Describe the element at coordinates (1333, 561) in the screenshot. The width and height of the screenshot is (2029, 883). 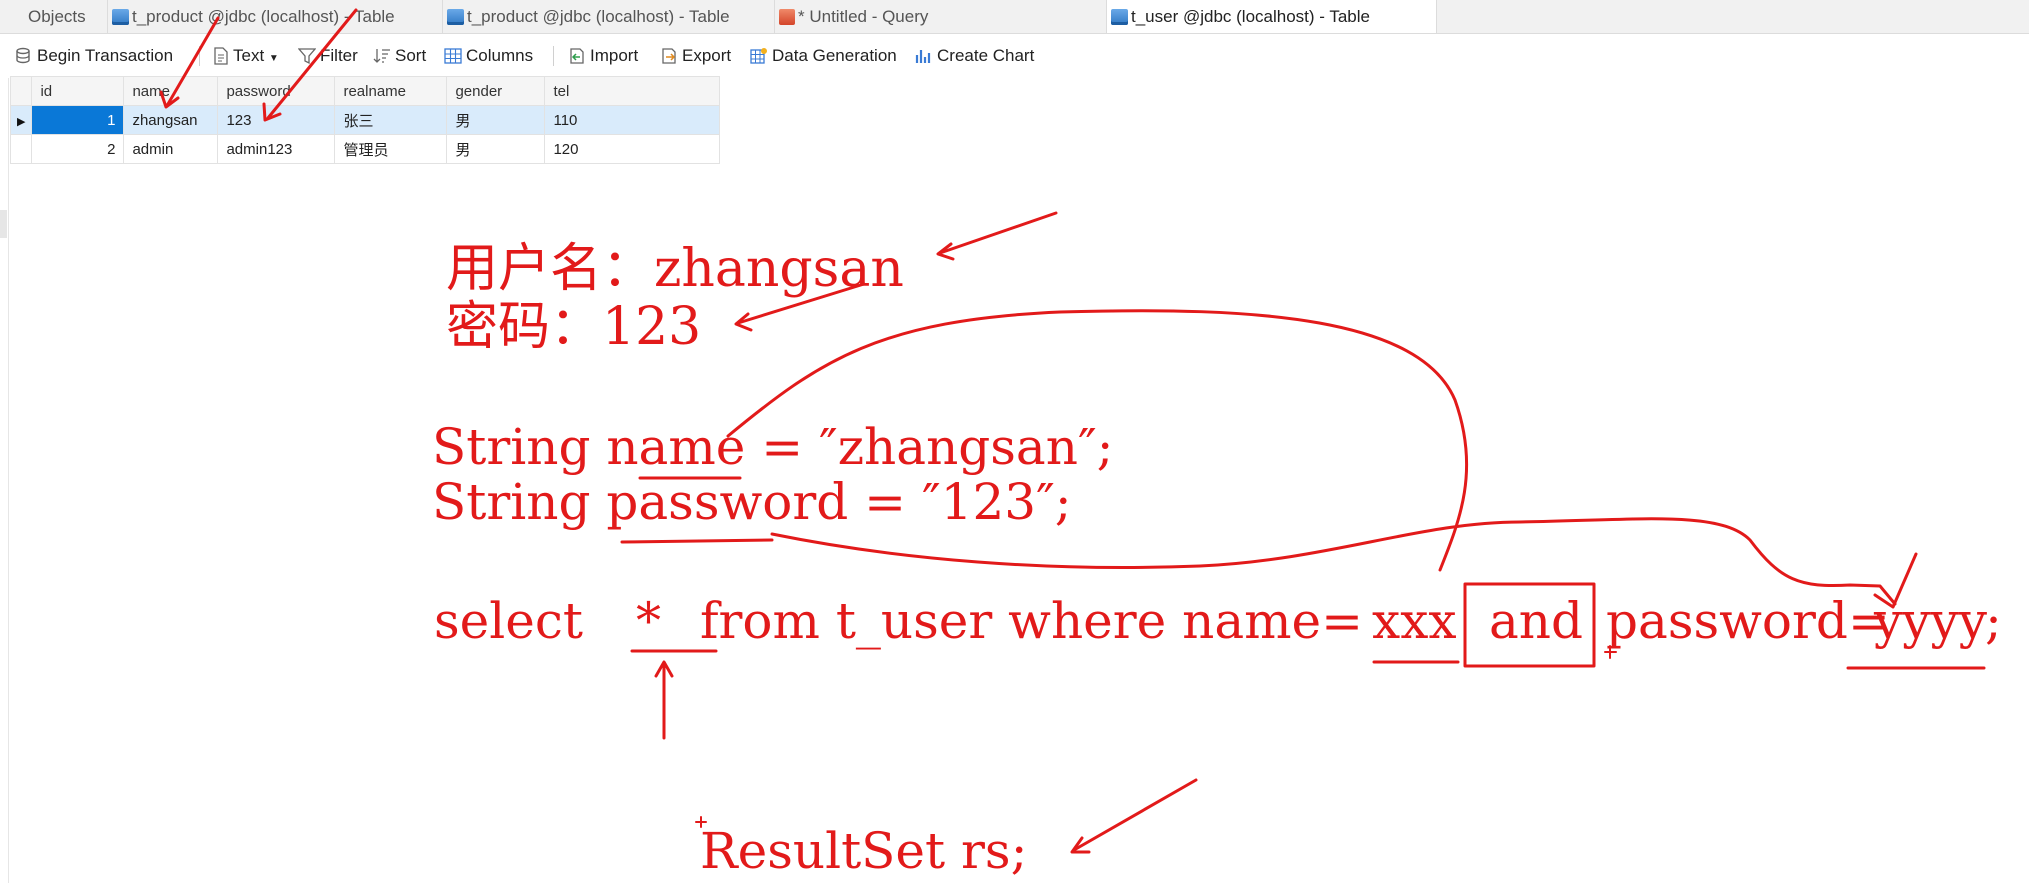
I see `curve-password-to-yyyy` at that location.